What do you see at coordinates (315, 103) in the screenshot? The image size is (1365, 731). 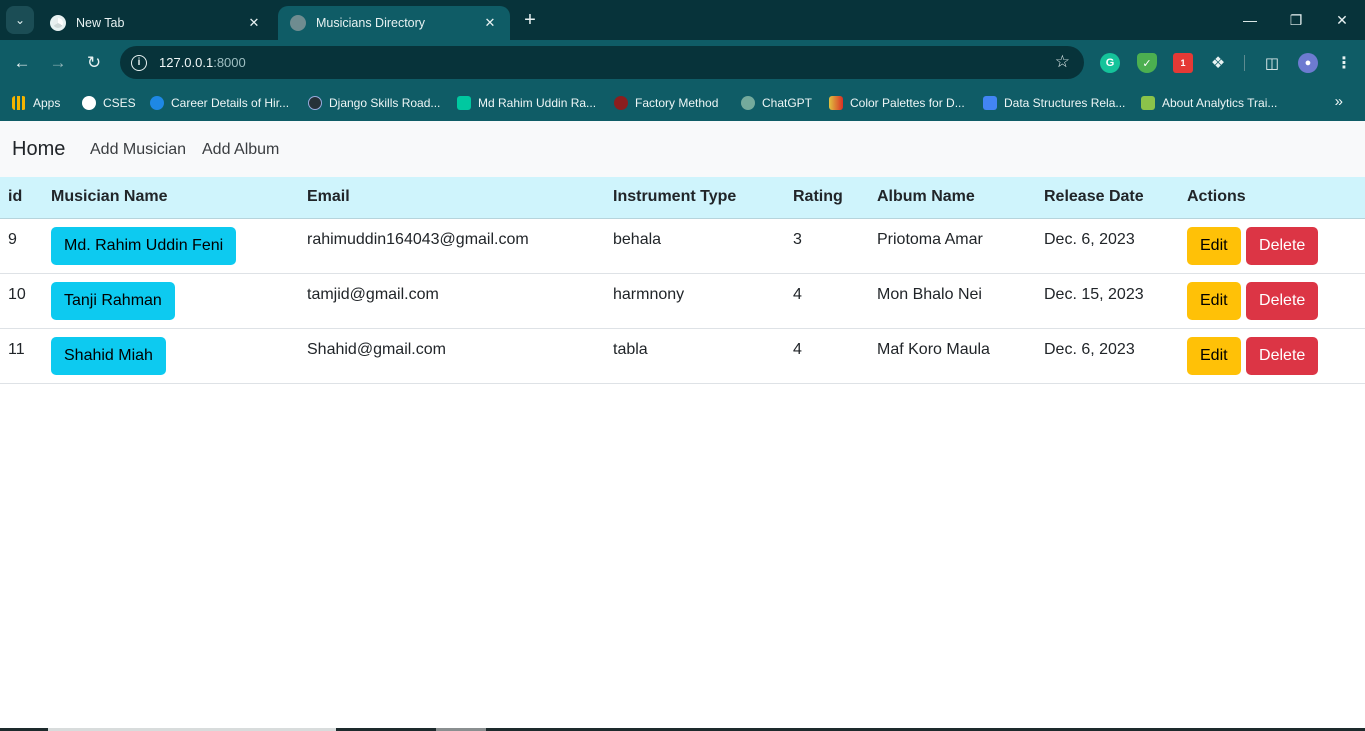 I see `roadmap-icon` at bounding box center [315, 103].